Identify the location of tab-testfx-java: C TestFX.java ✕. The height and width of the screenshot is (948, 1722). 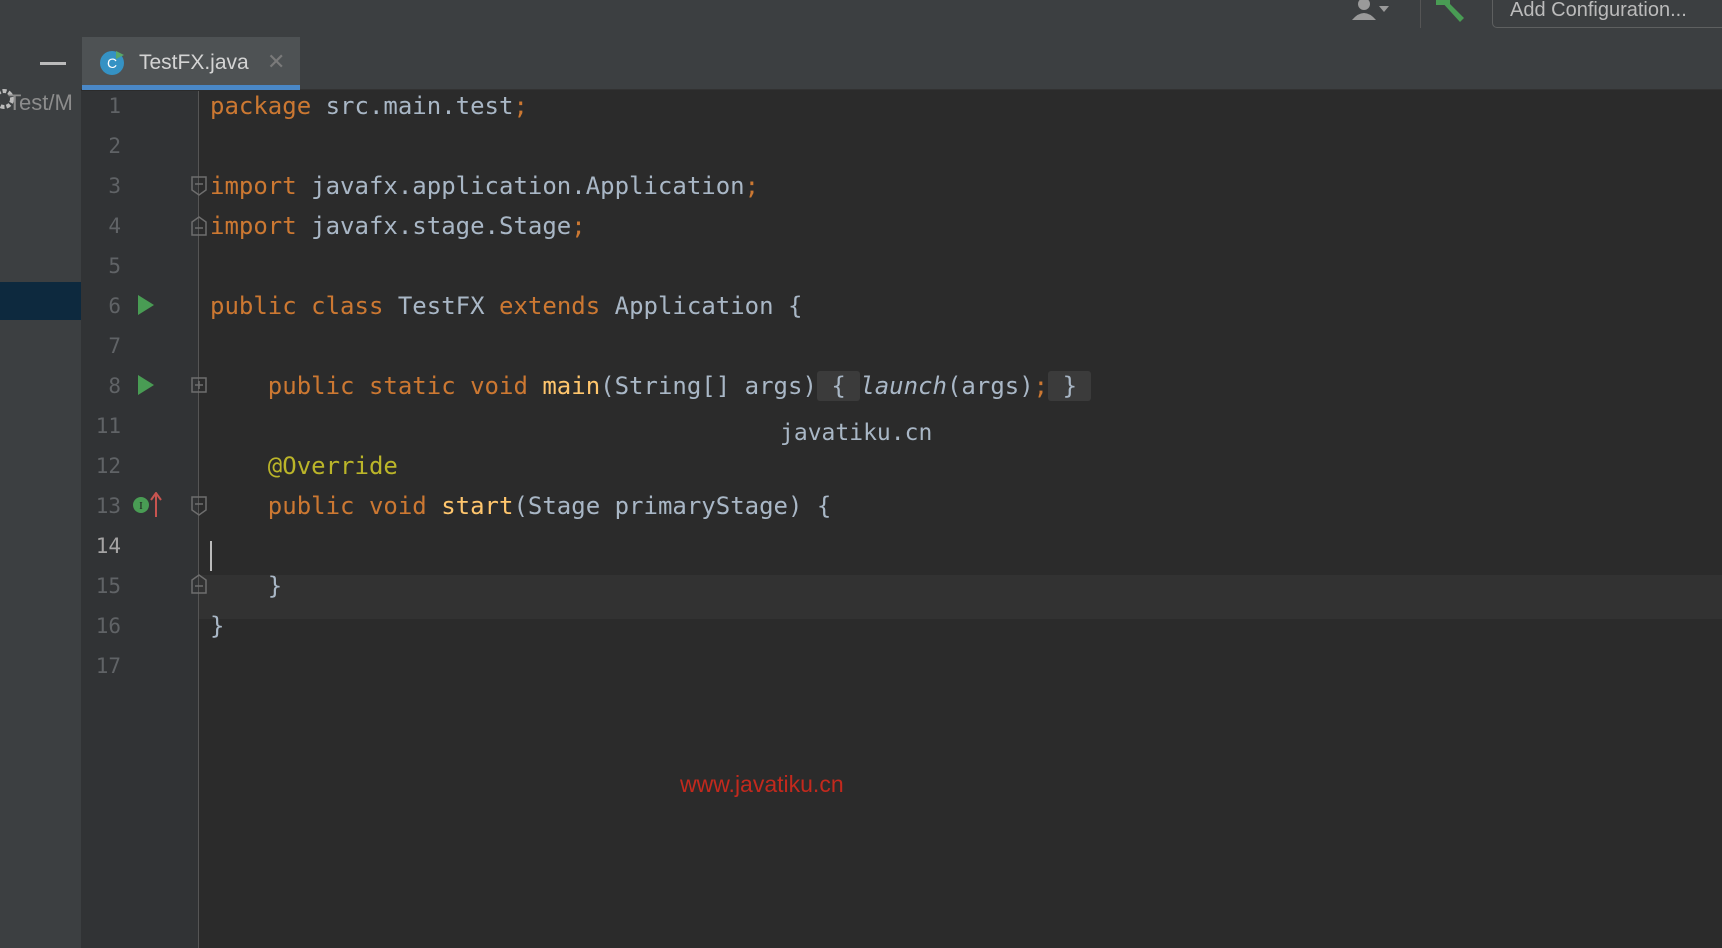
(191, 63).